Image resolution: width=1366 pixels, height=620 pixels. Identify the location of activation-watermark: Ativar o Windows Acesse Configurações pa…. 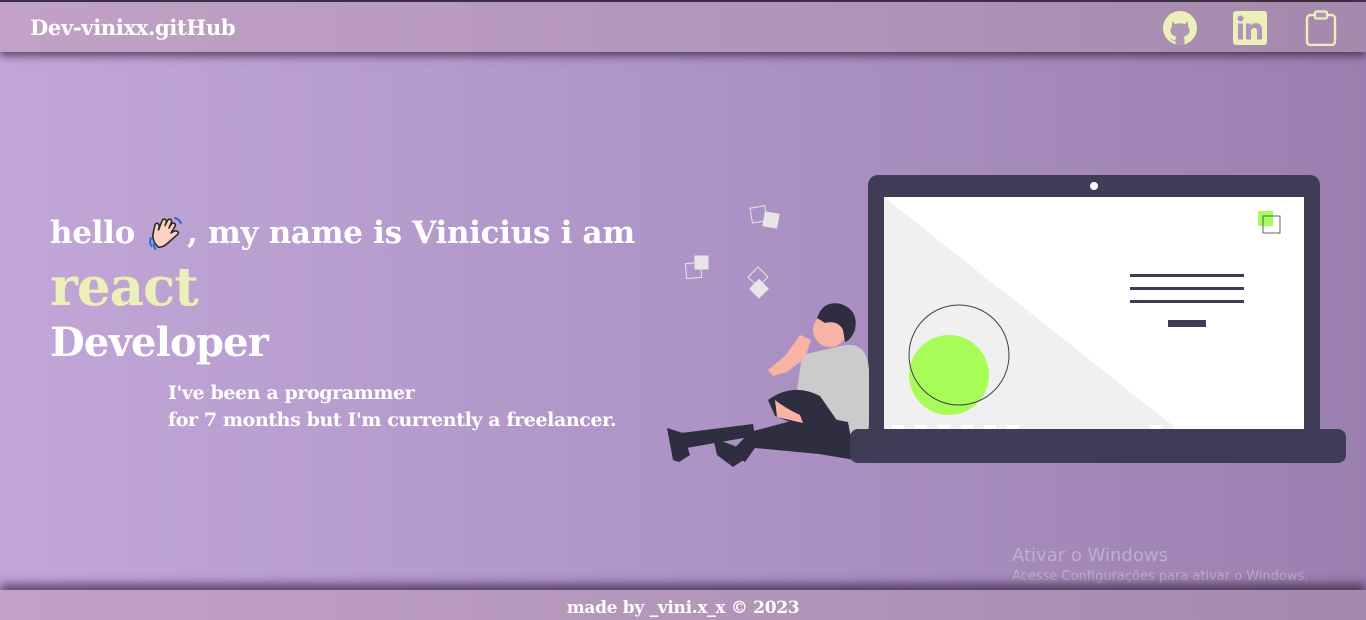
(1160, 566).